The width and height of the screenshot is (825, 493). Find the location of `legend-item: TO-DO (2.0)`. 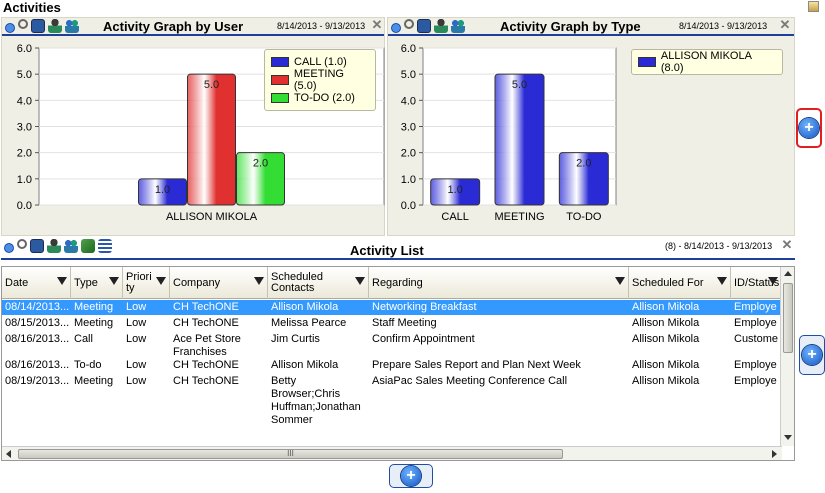

legend-item: TO-DO (2.0) is located at coordinates (320, 98).